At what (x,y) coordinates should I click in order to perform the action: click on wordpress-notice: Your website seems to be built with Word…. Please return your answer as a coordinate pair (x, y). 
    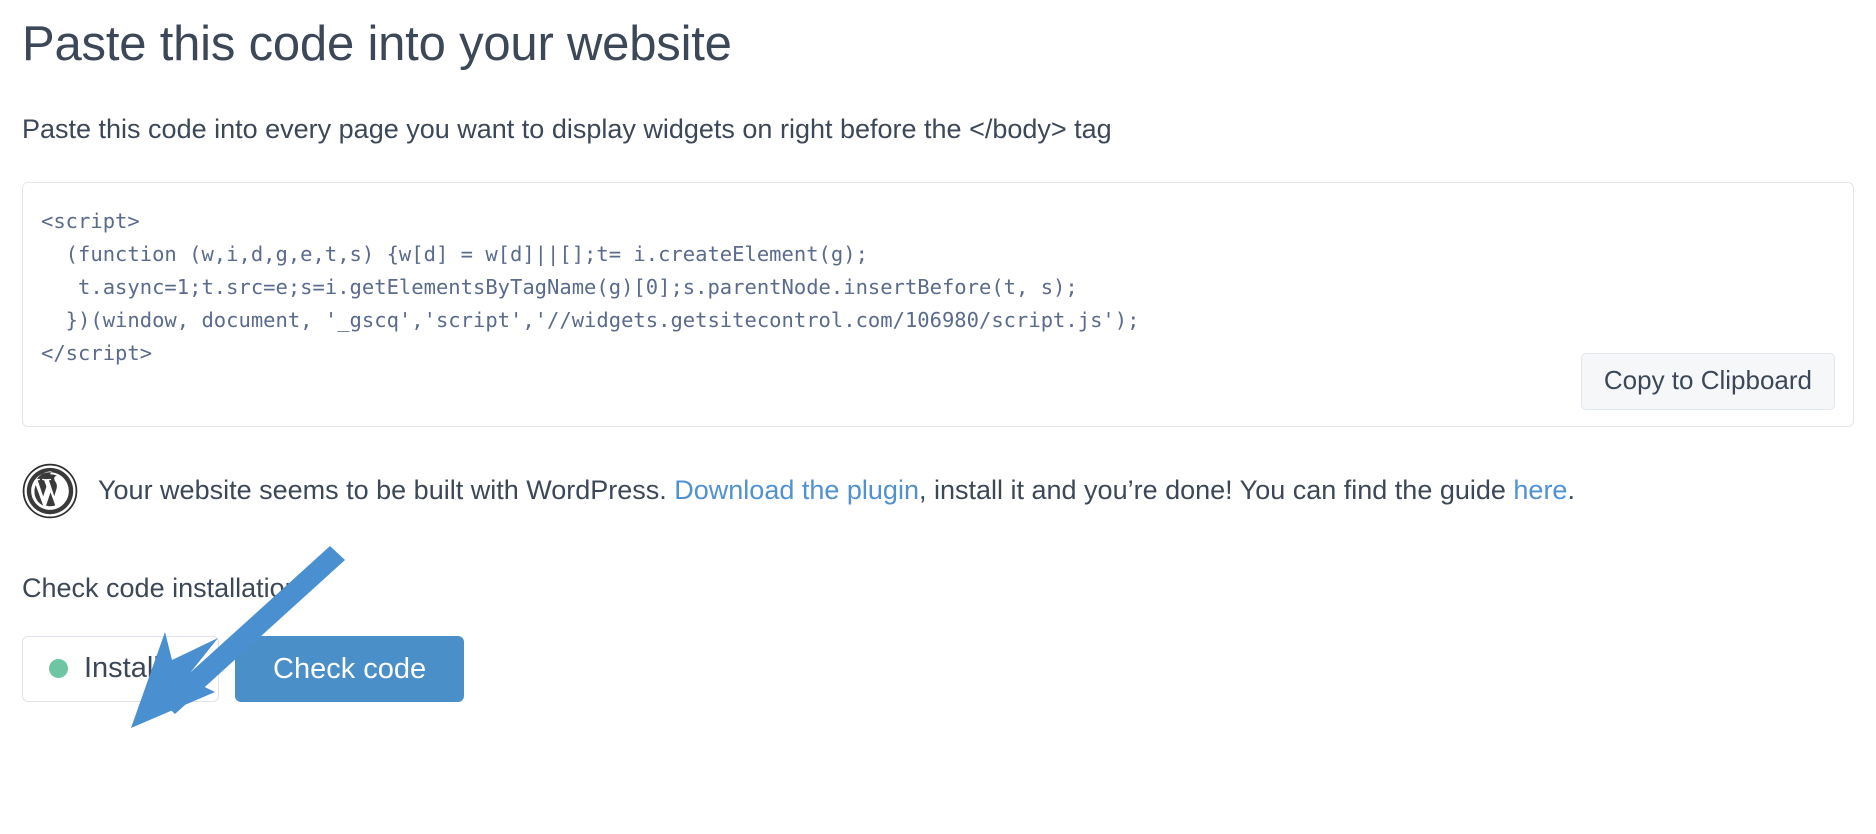
    Looking at the image, I should click on (938, 491).